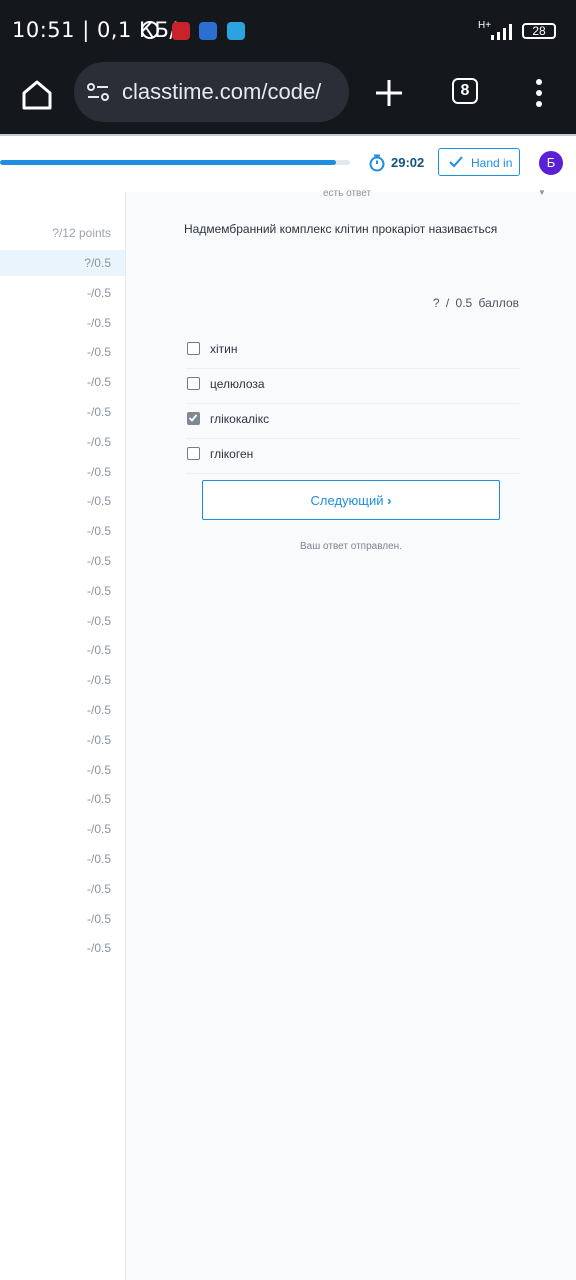 This screenshot has width=576, height=1280. I want to click on answer-option: глікоген, so click(352, 456).